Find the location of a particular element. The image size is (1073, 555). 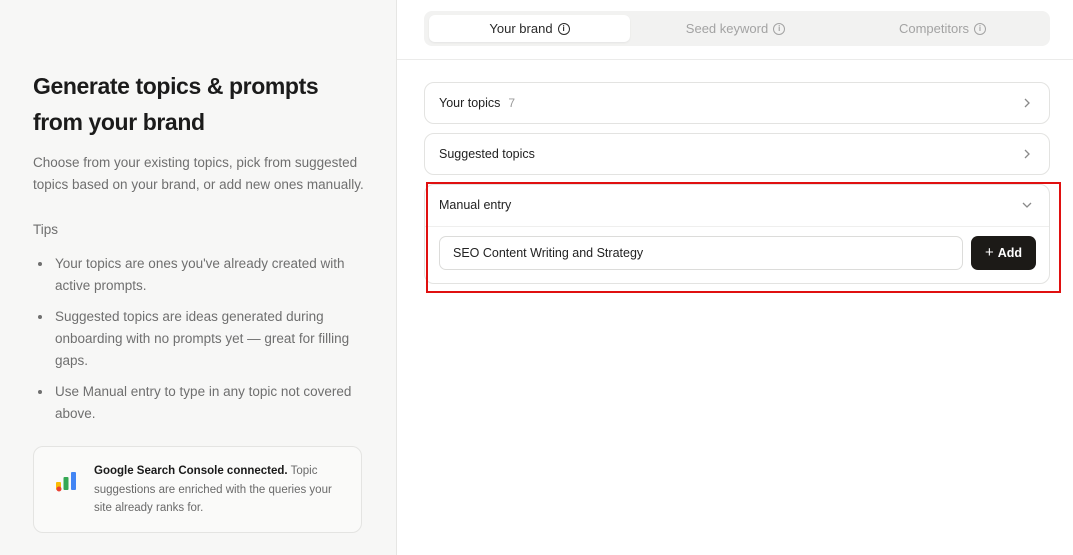

tab-seed-keyword: Seed keyword i is located at coordinates (735, 28).